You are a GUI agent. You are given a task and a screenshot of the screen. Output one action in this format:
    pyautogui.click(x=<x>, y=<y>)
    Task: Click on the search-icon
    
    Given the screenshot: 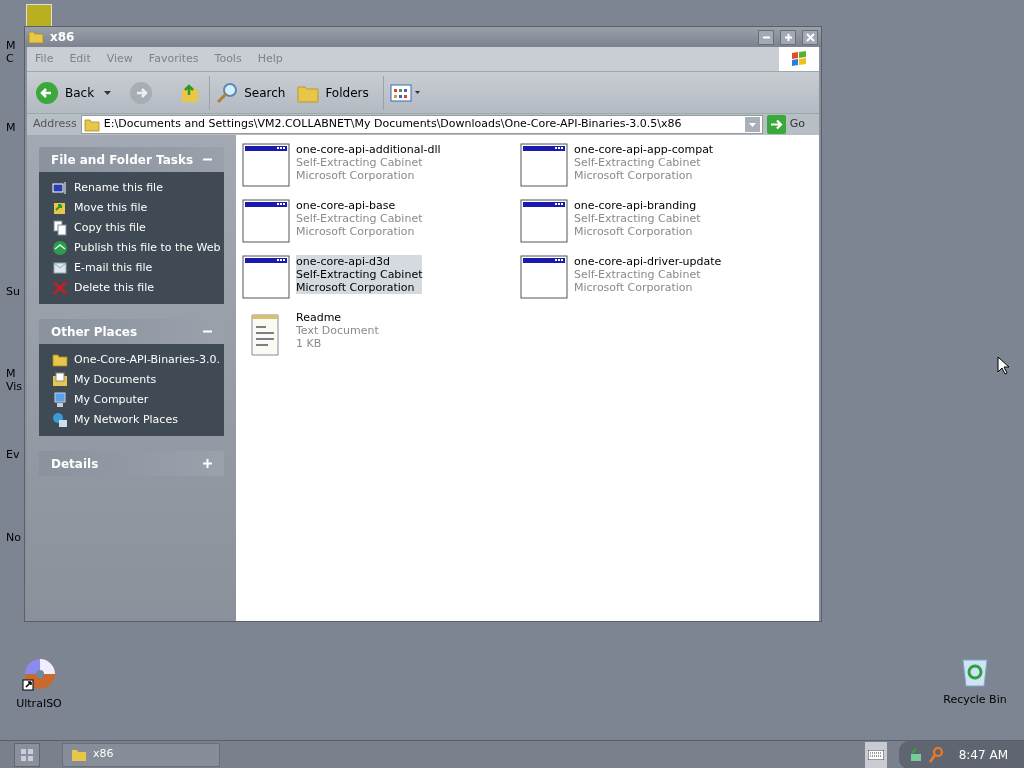 What is the action you would take?
    pyautogui.click(x=935, y=754)
    